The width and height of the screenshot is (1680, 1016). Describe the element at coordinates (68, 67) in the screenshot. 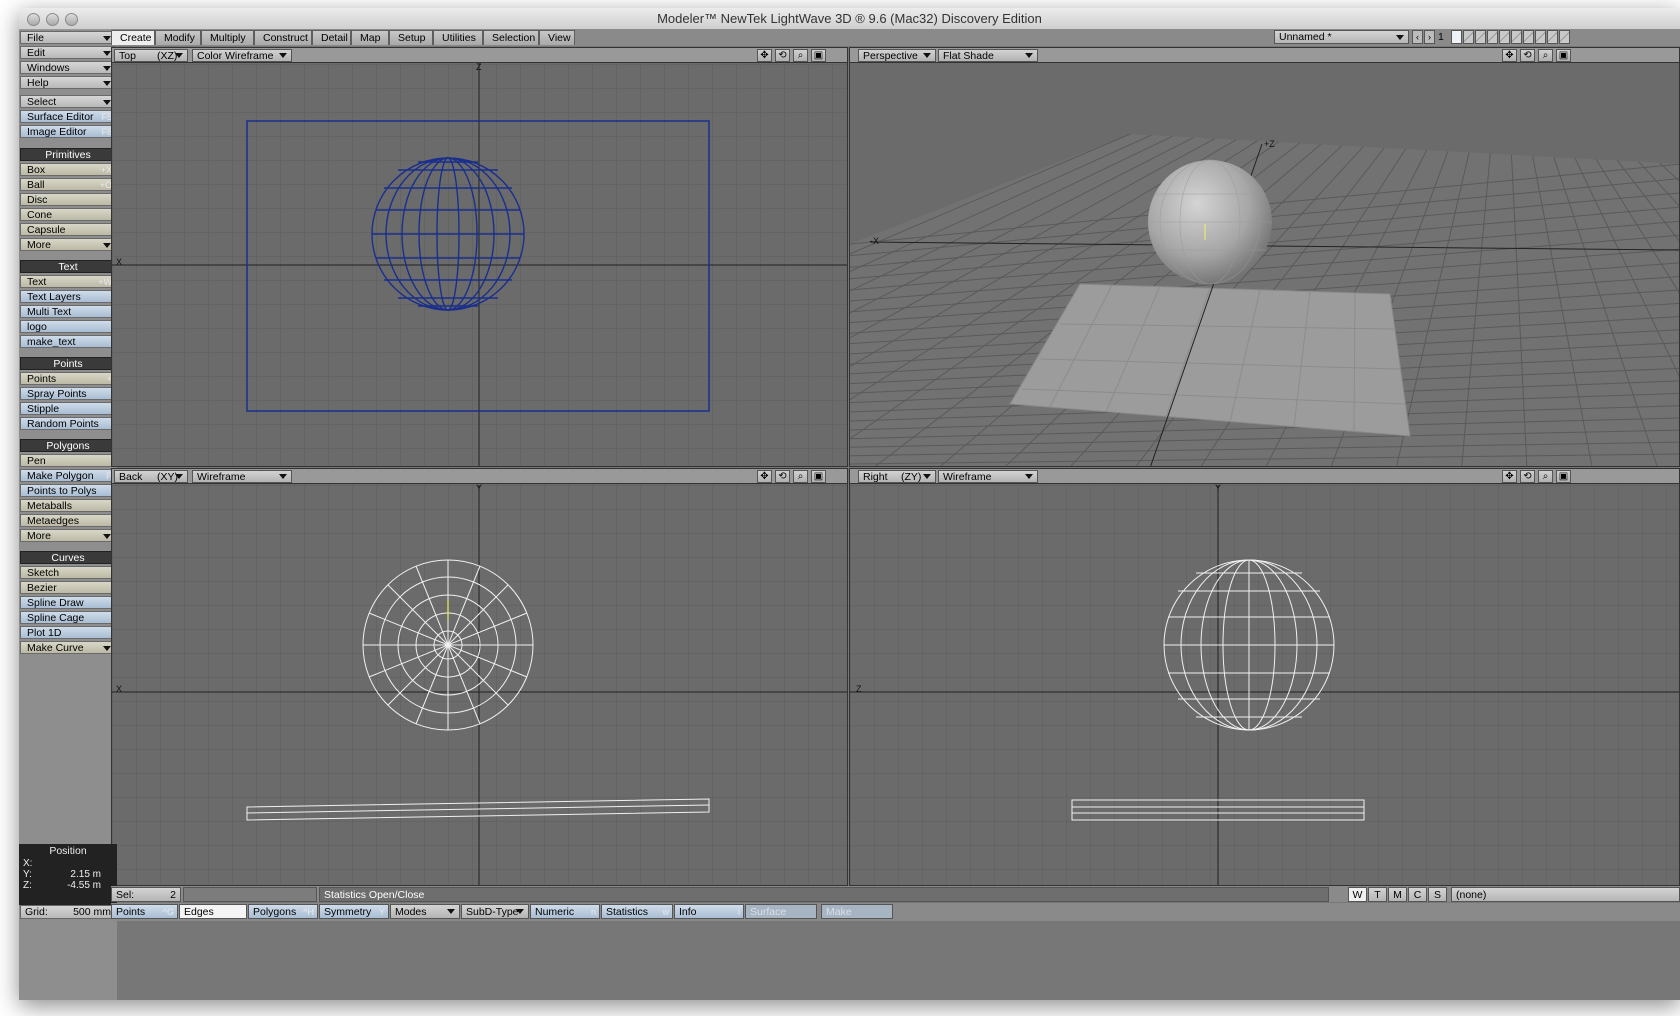

I see `menu-windows: Windows` at that location.